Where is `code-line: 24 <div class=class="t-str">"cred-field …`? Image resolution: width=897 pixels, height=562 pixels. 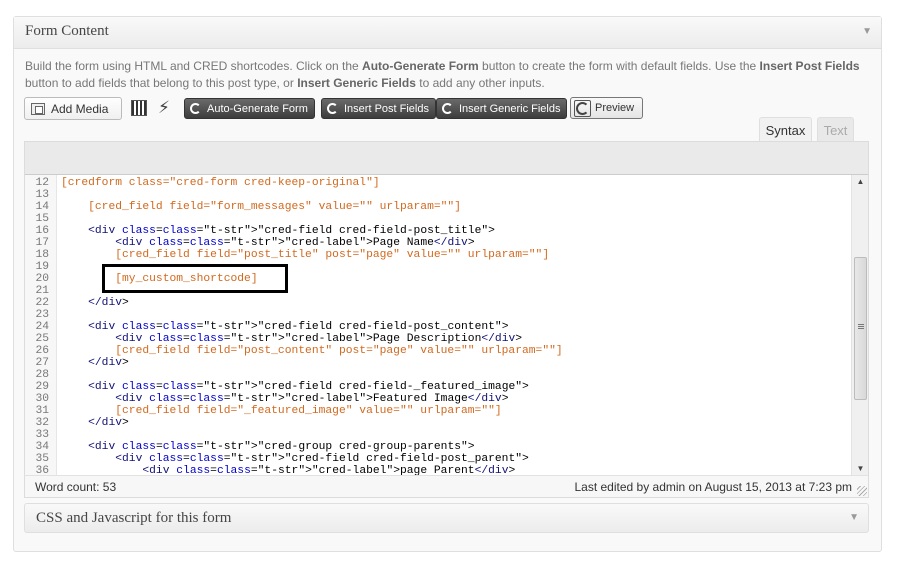 code-line: 24 <div class=class="t-str">"cred-field … is located at coordinates (266, 327).